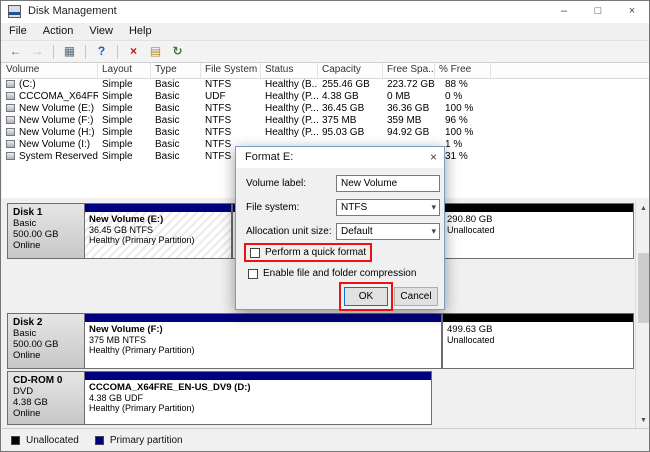 This screenshot has width=650, height=452. What do you see at coordinates (176, 71) in the screenshot?
I see `column-header-type: Type` at bounding box center [176, 71].